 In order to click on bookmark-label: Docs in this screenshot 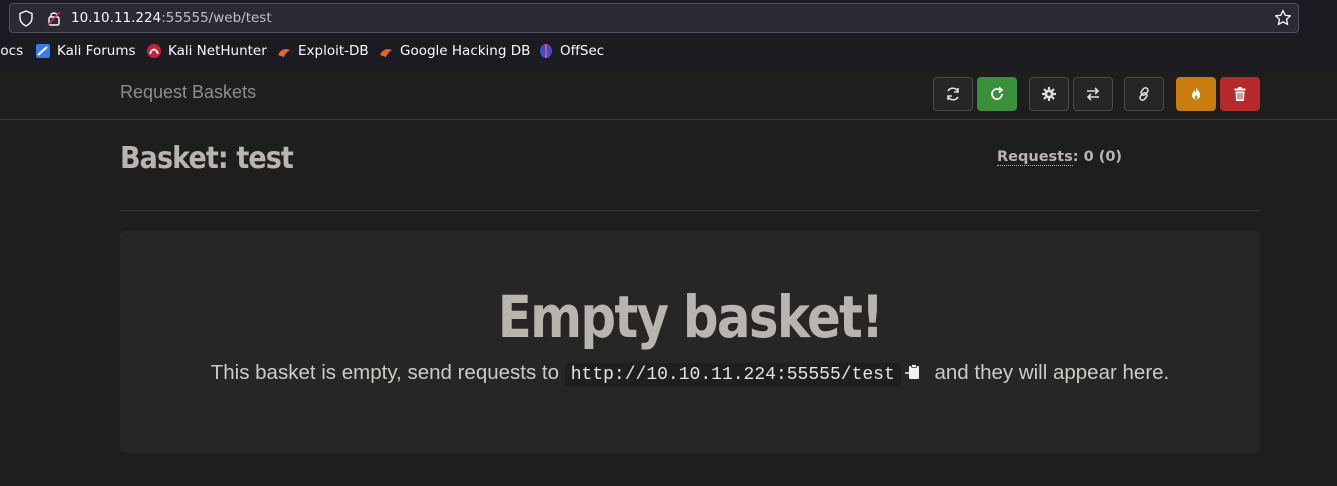, I will do `click(12, 51)`.